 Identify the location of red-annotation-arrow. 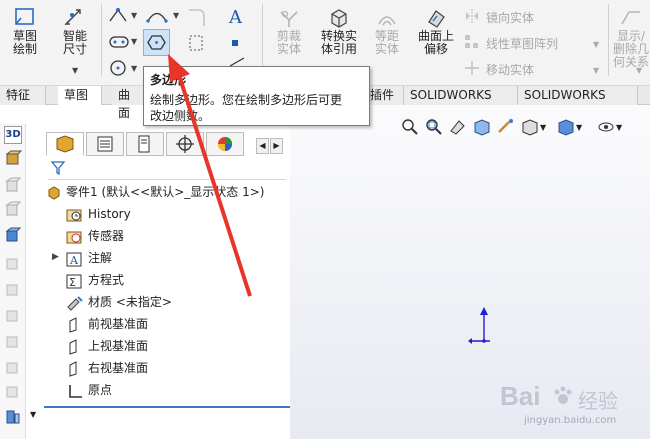
(210, 175).